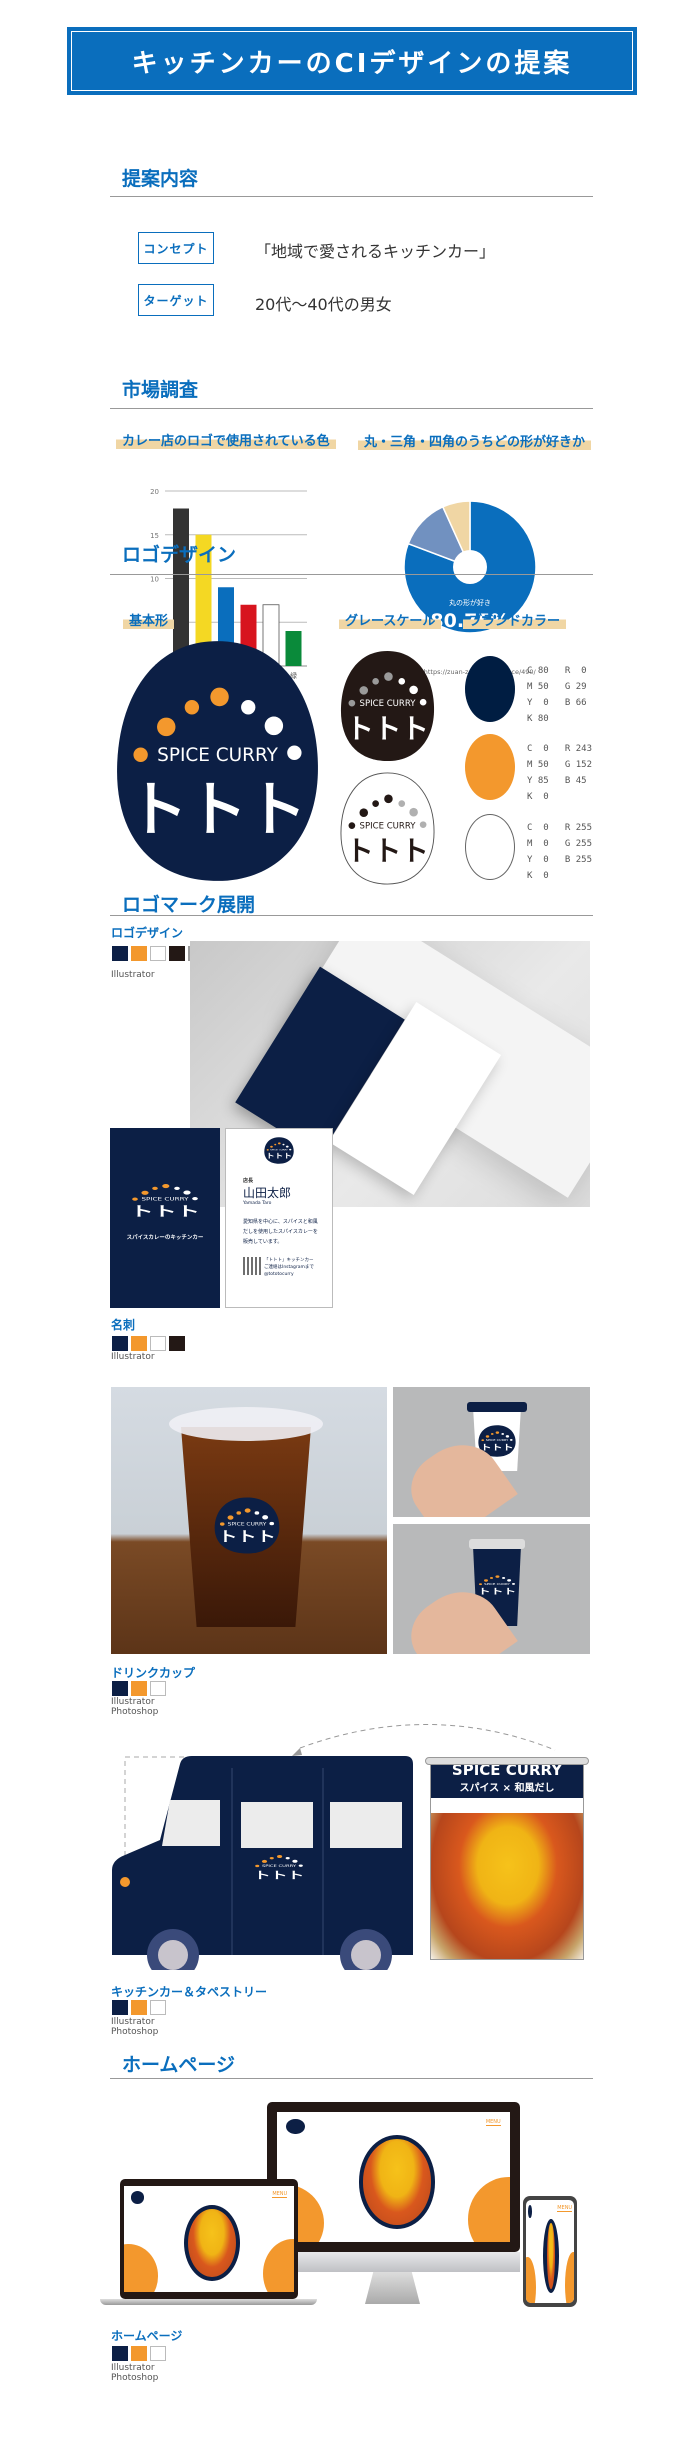 Image resolution: width=700 pixels, height=2460 pixels. I want to click on tapestry: SPICE CURRY スパイス × 和風だし, so click(507, 1858).